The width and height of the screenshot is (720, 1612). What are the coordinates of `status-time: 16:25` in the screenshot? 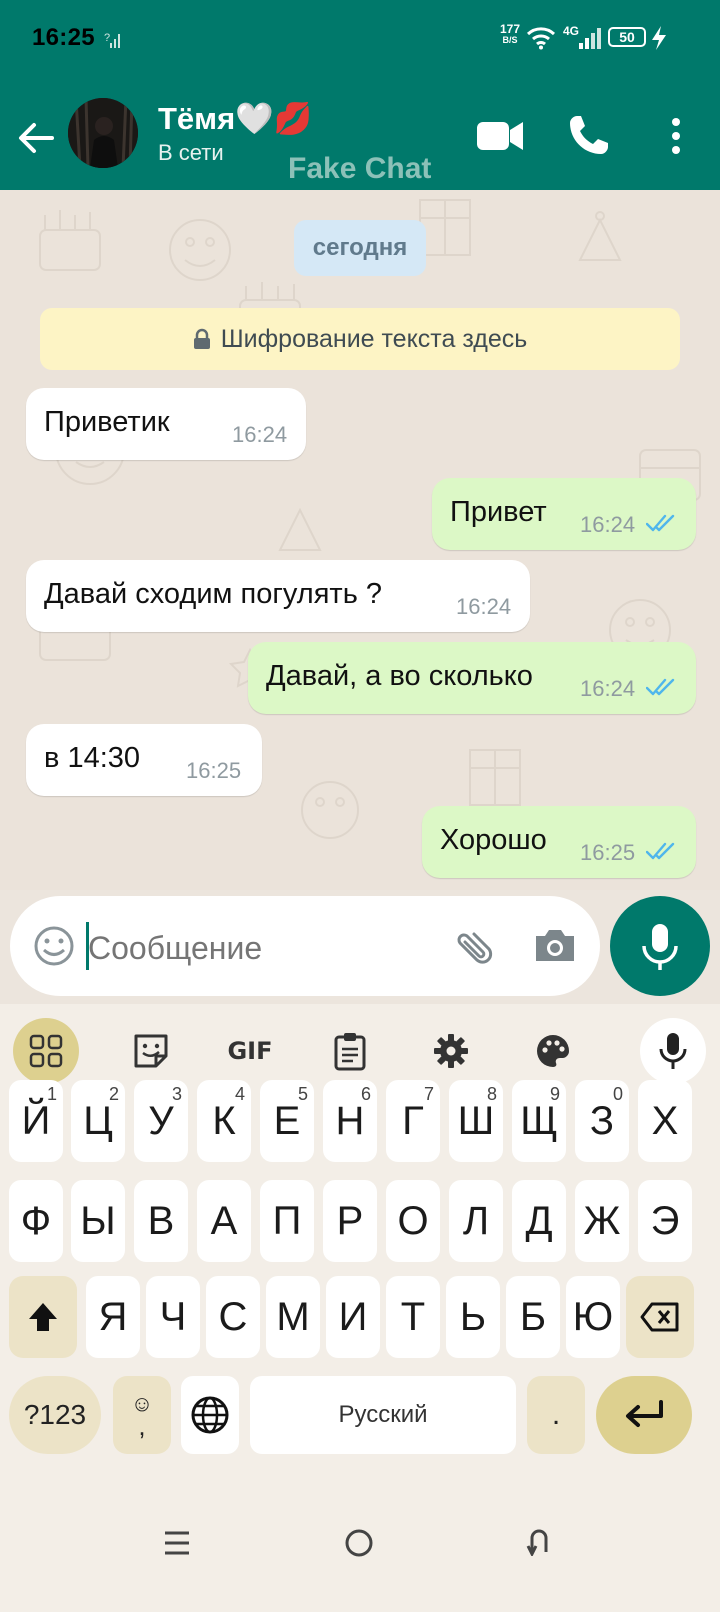 It's located at (63, 37).